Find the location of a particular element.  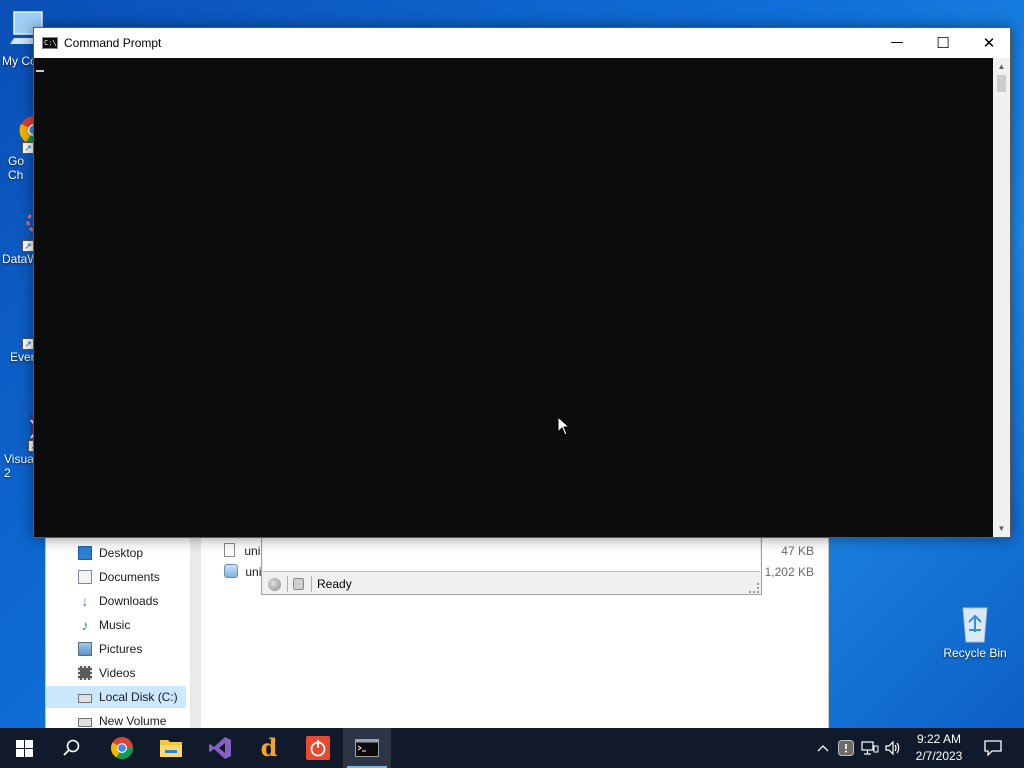

action-center-button is located at coordinates (993, 748).